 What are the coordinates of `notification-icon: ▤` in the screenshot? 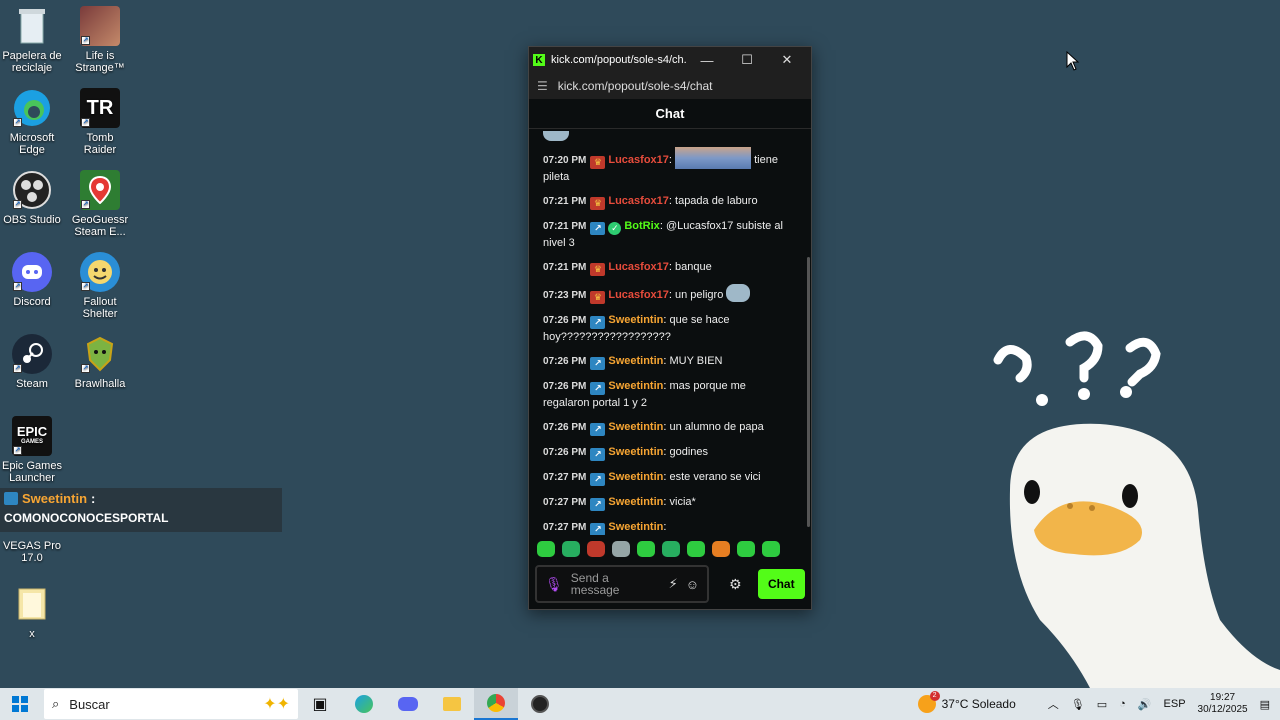 It's located at (1265, 704).